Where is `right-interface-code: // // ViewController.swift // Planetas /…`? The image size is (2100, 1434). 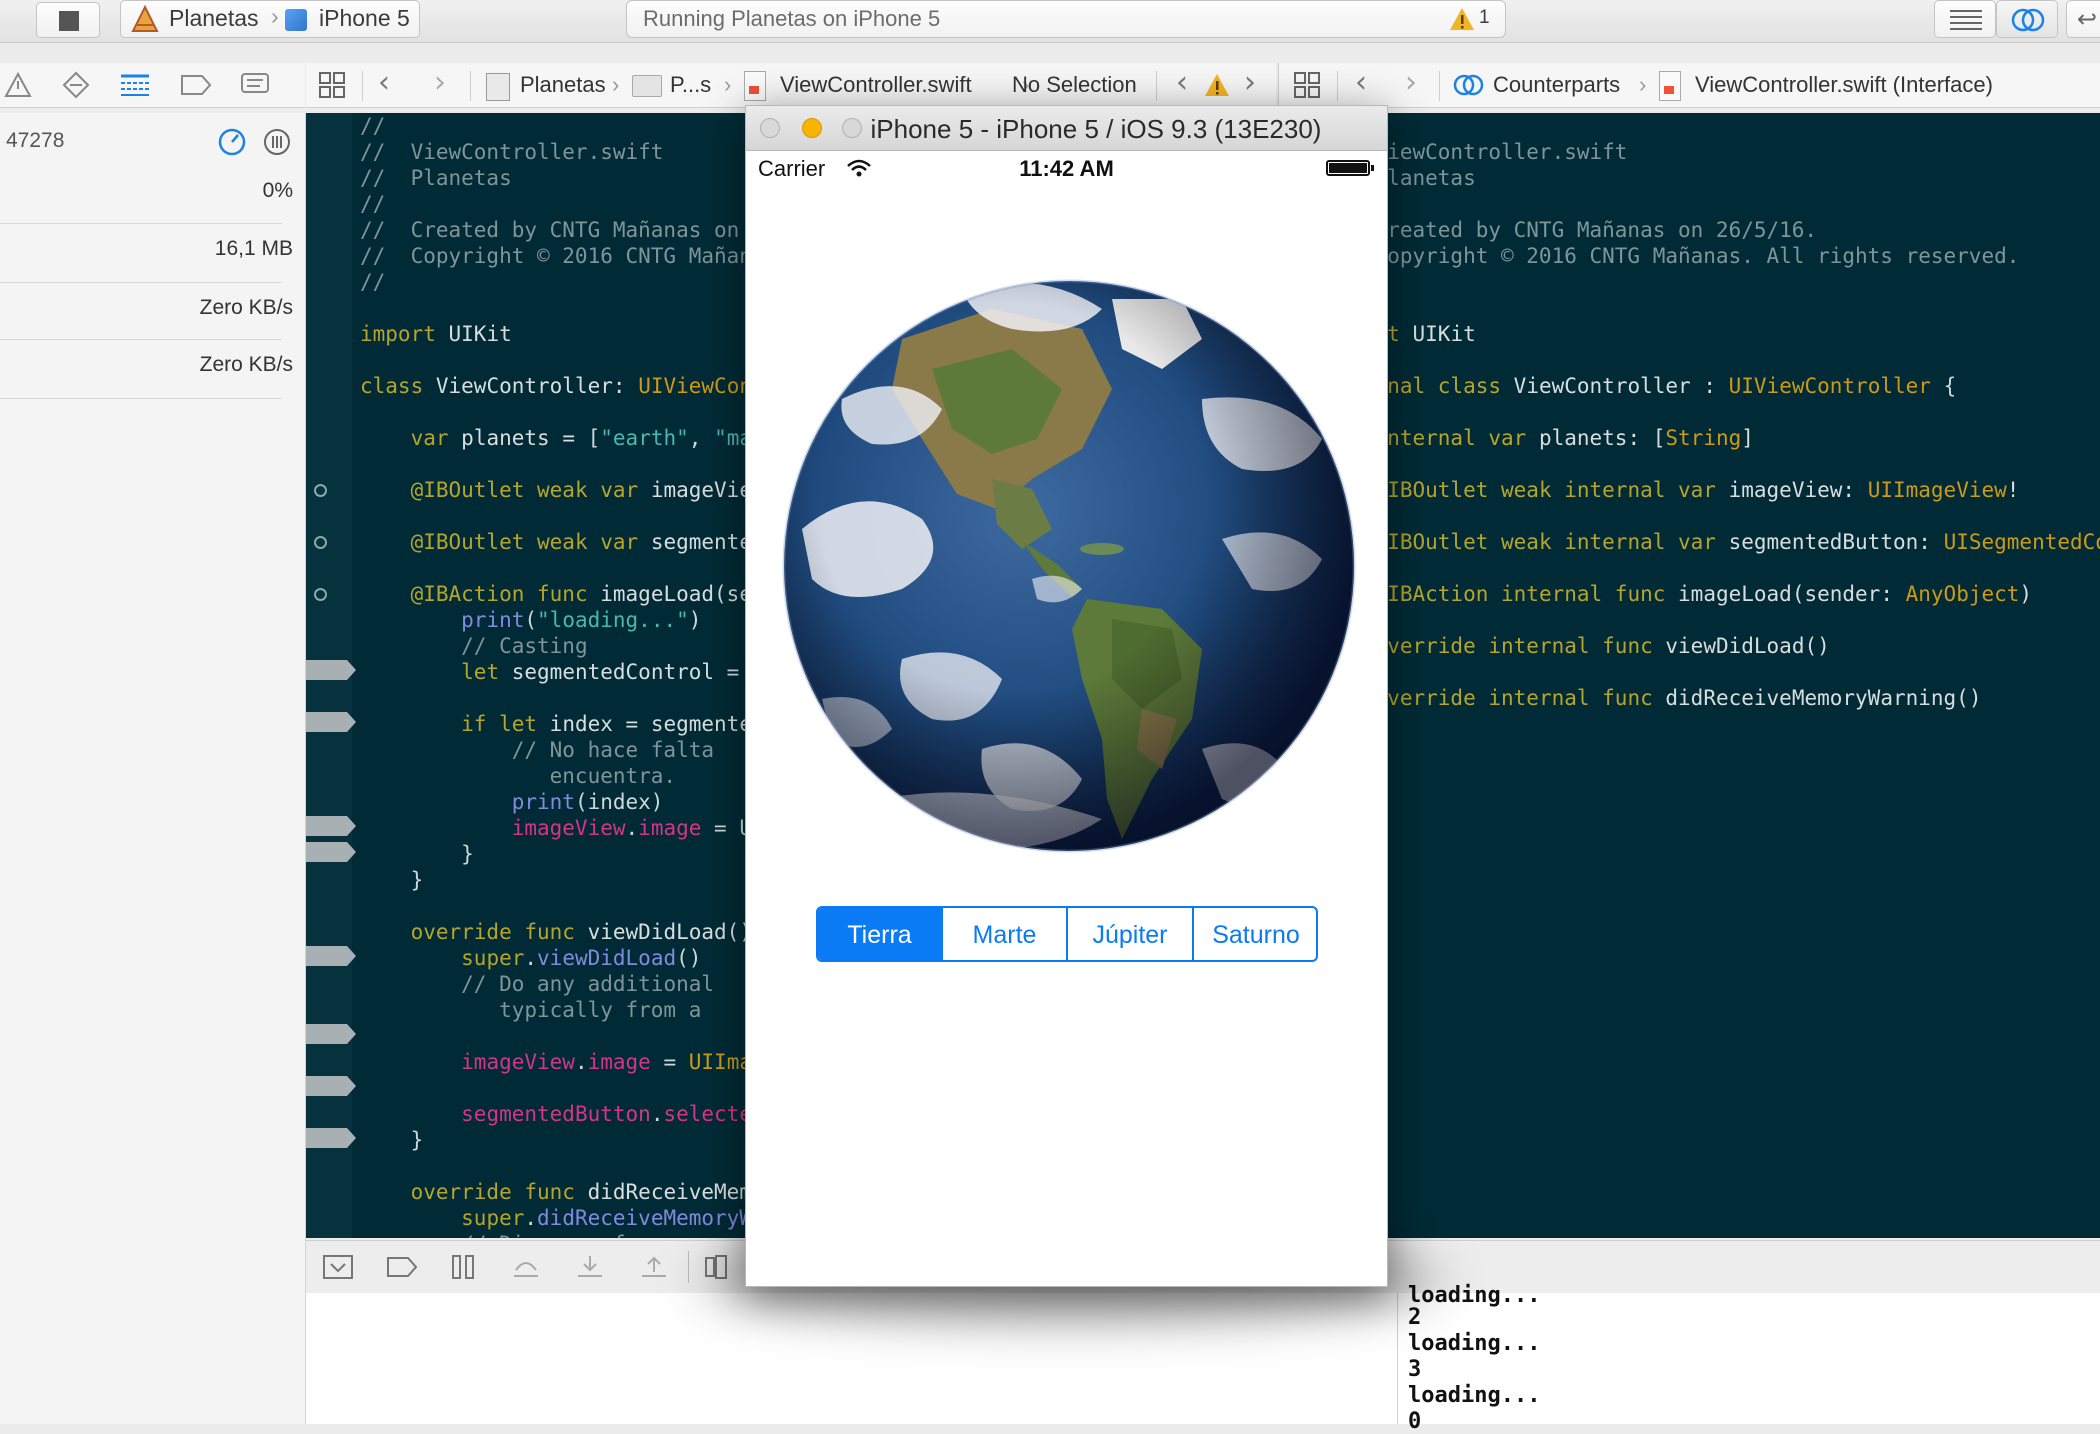 right-interface-code: // // ViewController.swift // Planetas /… is located at coordinates (1743, 425).